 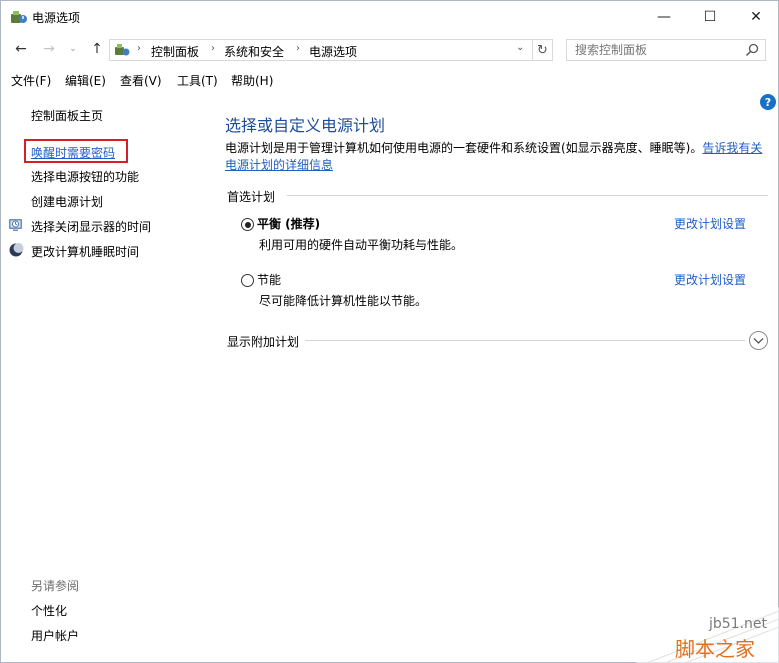 I want to click on maximize-button: ☐, so click(x=710, y=16).